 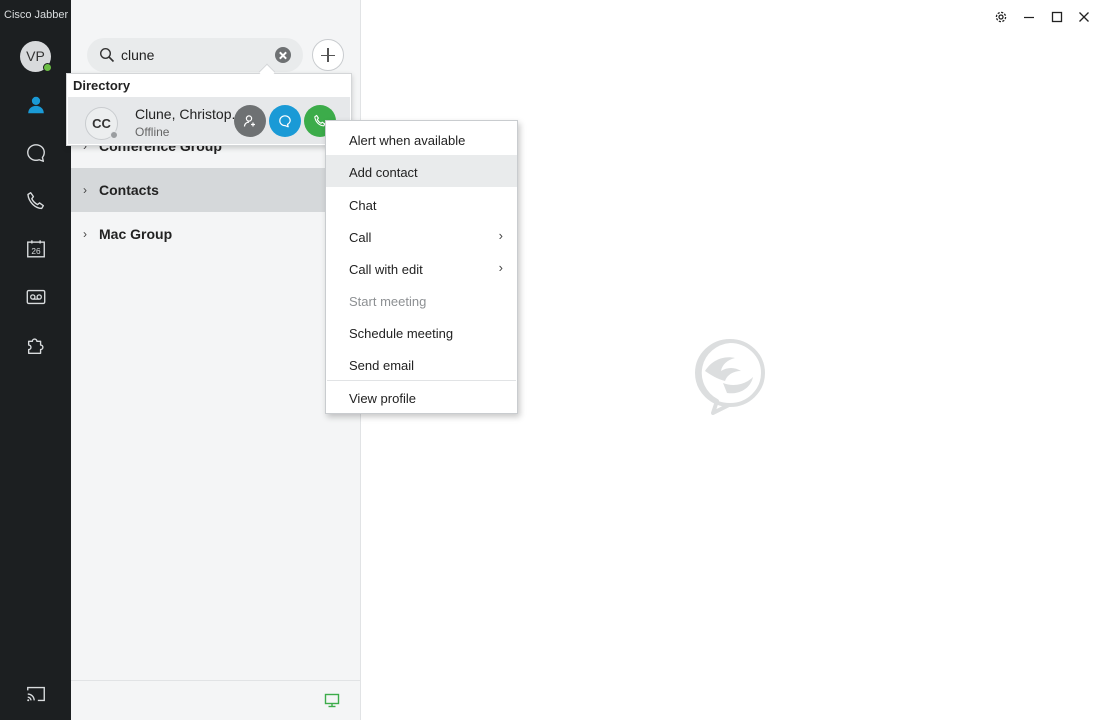 I want to click on menu-item-call: Call ›, so click(x=421, y=236).